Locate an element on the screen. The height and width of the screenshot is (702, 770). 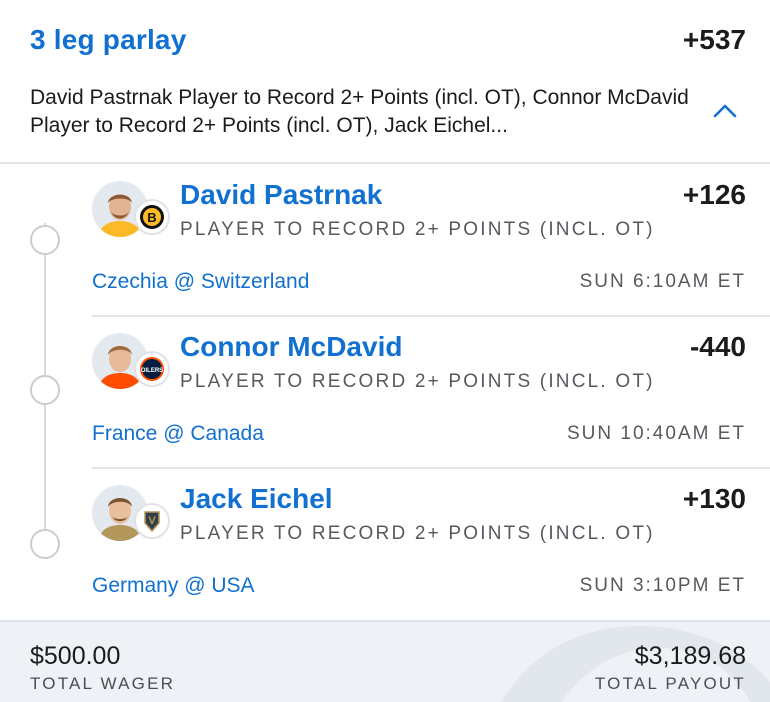
oilers-logo-icon: OILERS is located at coordinates (152, 369).